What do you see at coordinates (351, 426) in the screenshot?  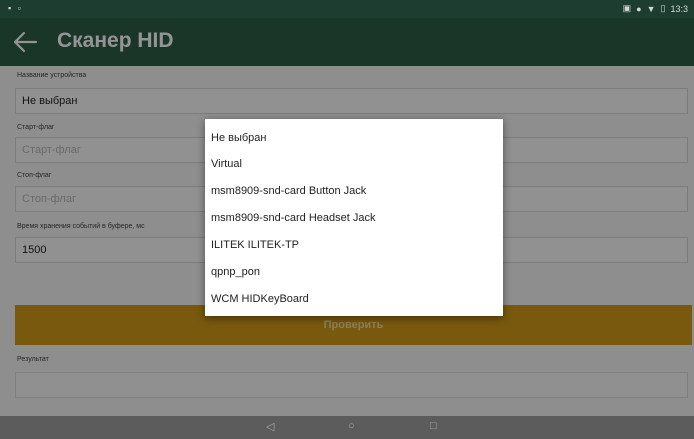 I see `nav-home-icon: ○` at bounding box center [351, 426].